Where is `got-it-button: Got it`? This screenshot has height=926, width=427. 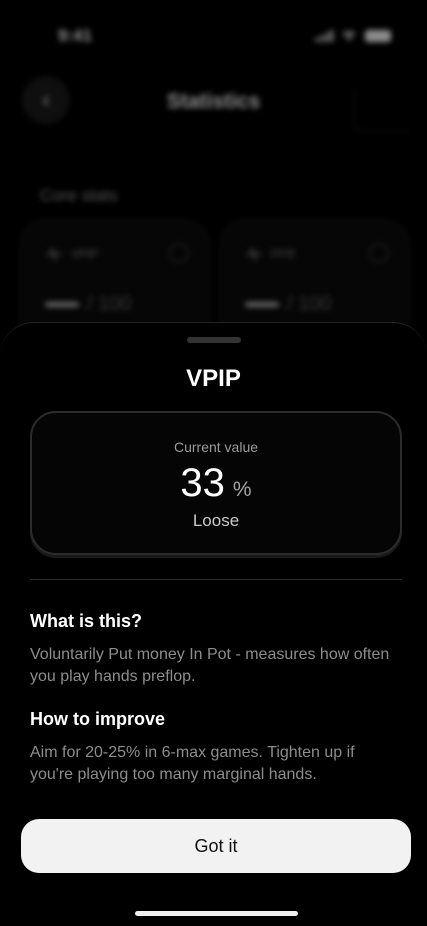 got-it-button: Got it is located at coordinates (216, 846).